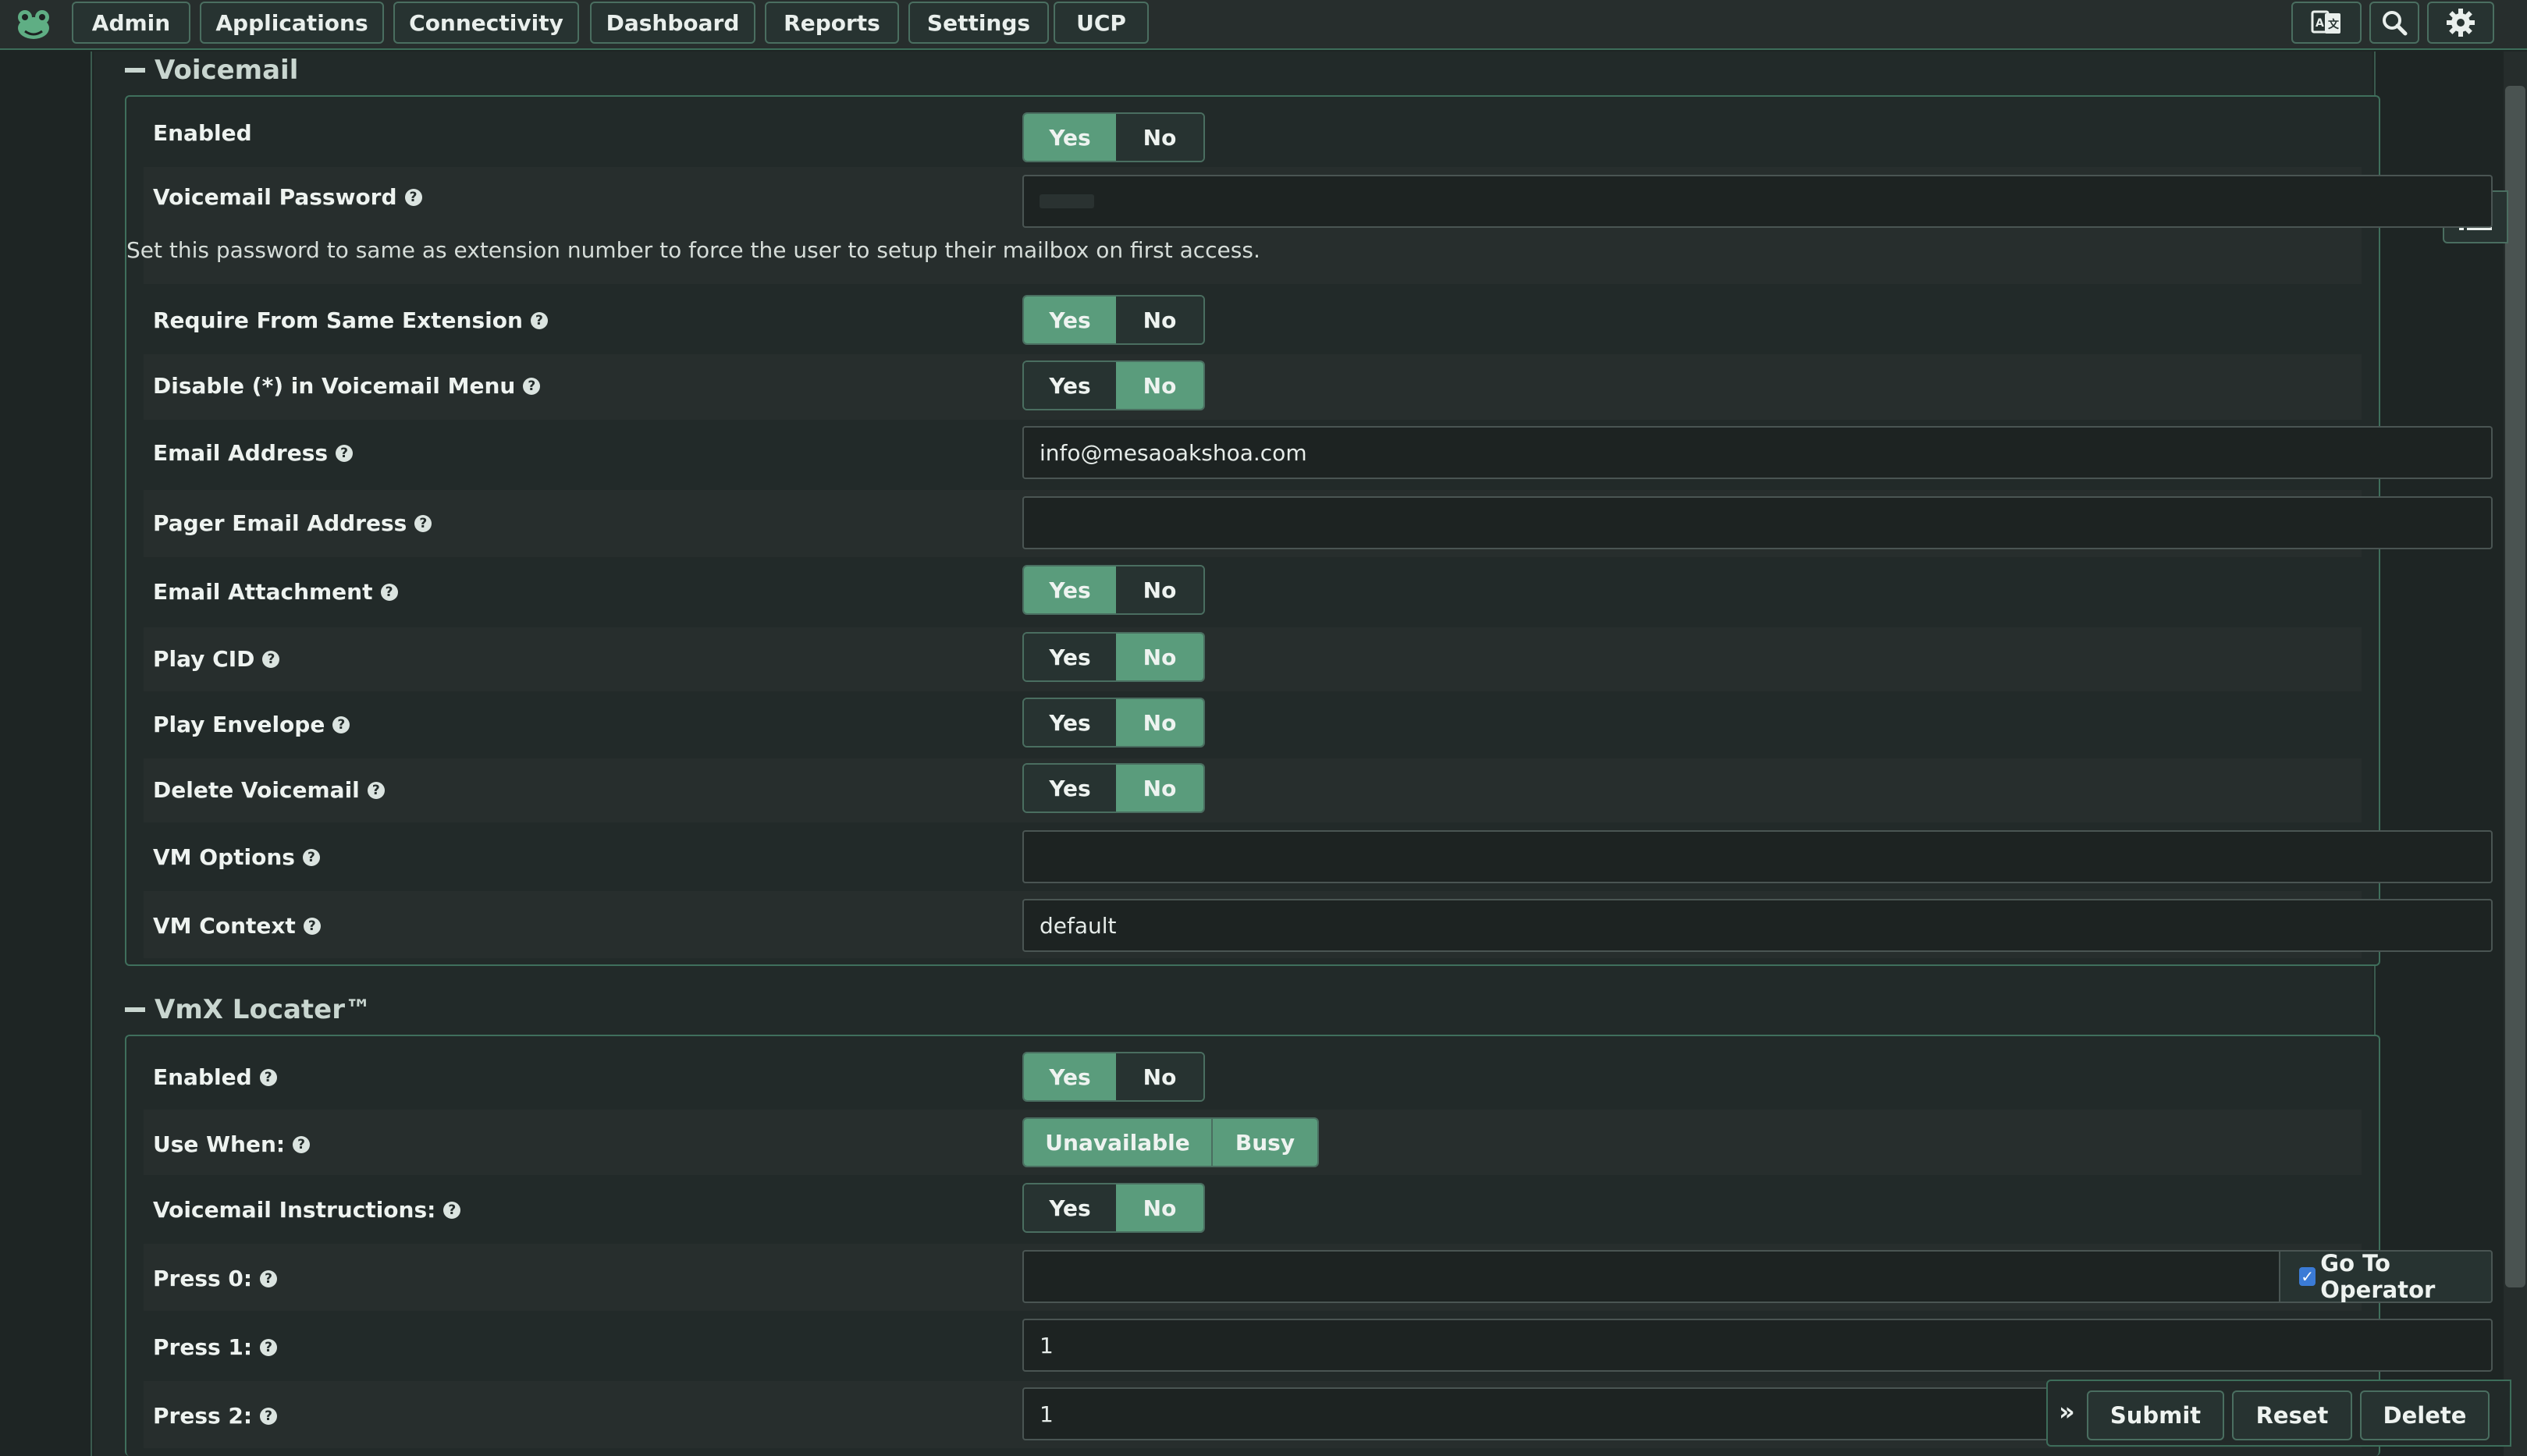 Image resolution: width=2527 pixels, height=1456 pixels. What do you see at coordinates (1757, 926) in the screenshot?
I see `vm-context-input: default` at bounding box center [1757, 926].